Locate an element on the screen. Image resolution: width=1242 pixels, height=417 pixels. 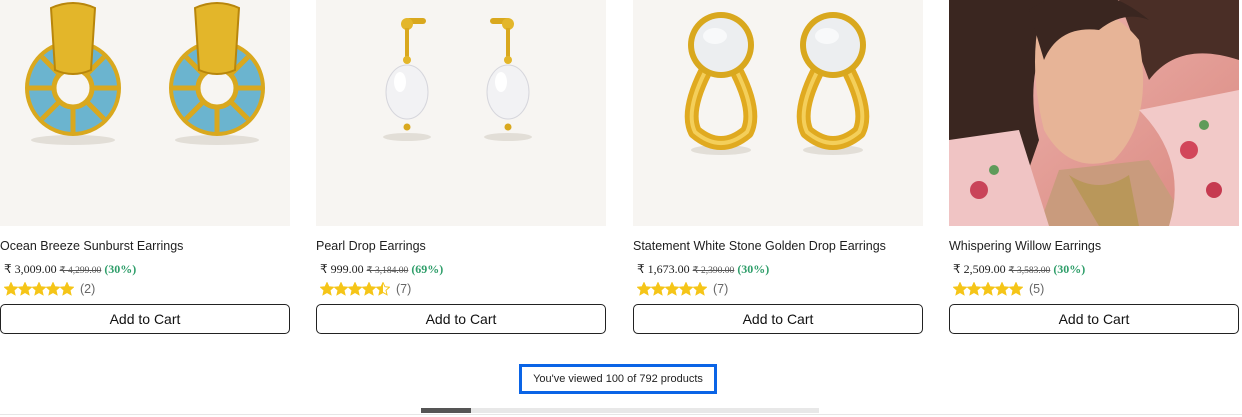
sale-price: ₹ 999.00 is located at coordinates (342, 269).